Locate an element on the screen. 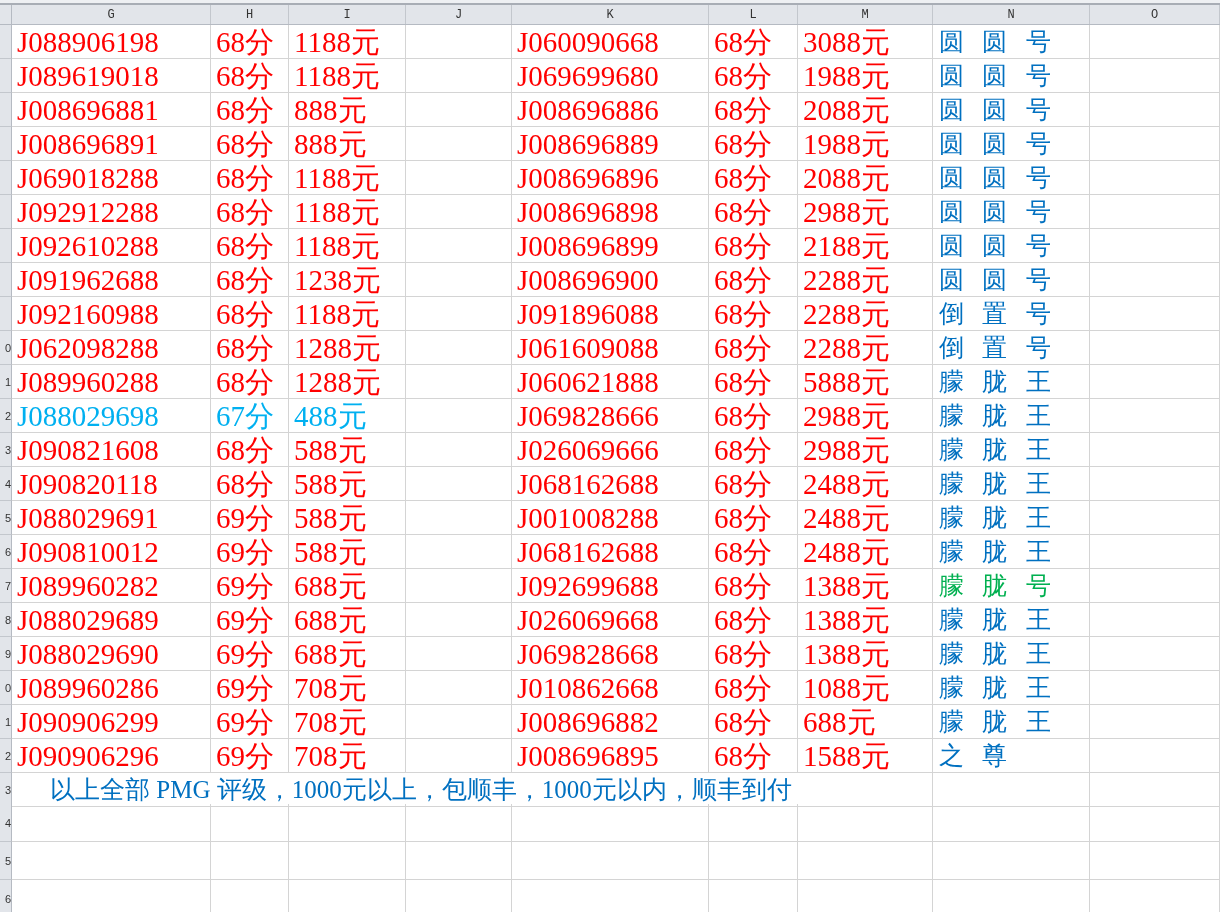 This screenshot has width=1220, height=912. table-cell: J008696886 is located at coordinates (610, 110).